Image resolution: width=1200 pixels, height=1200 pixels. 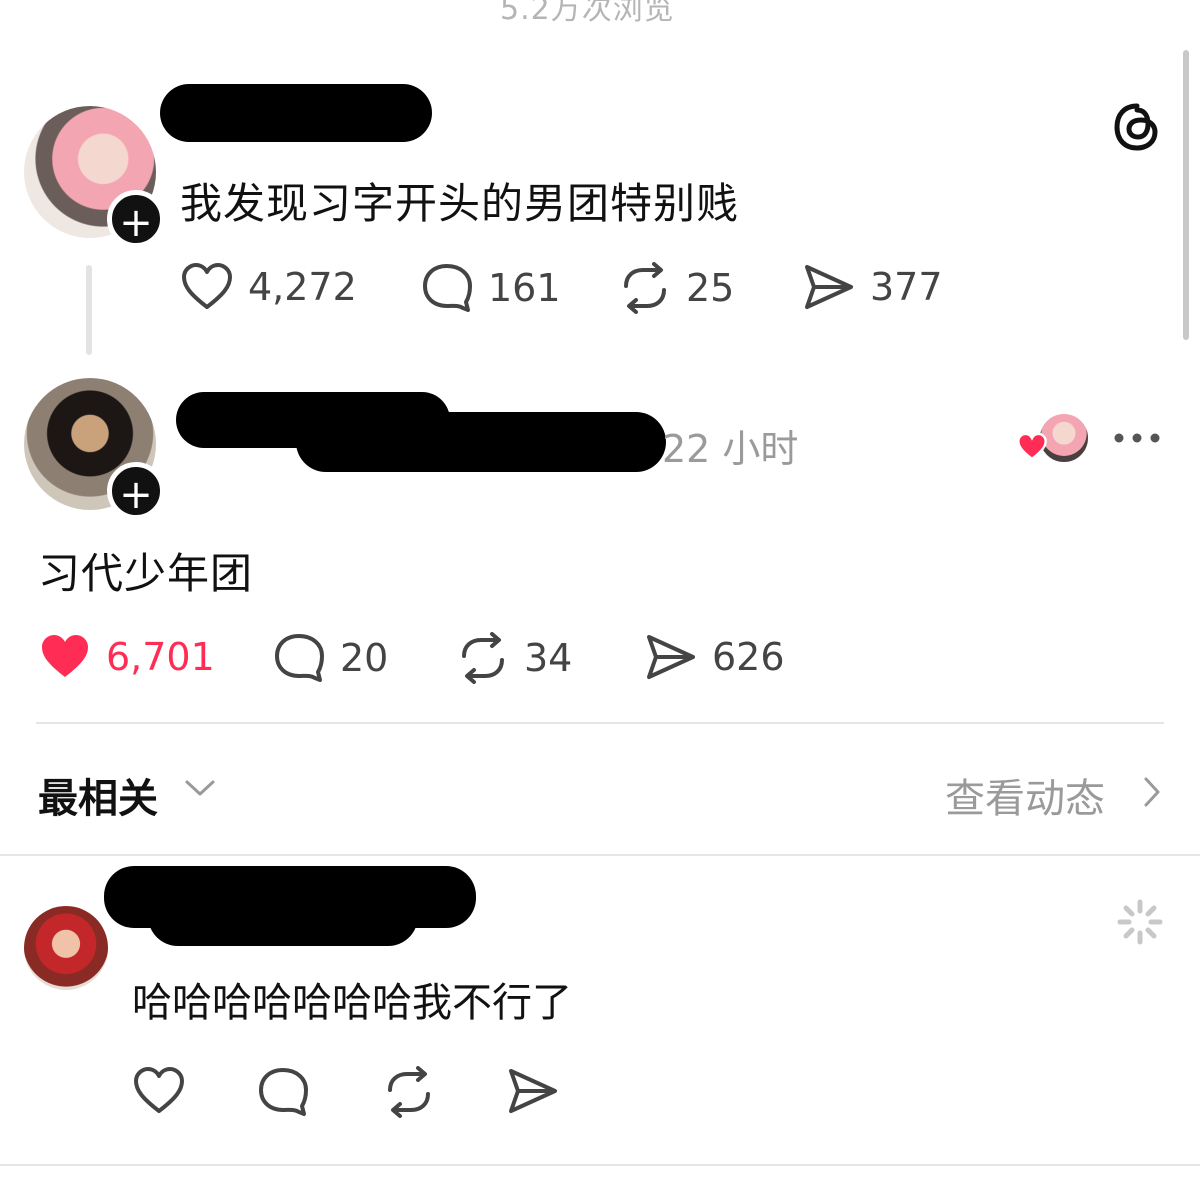 I want to click on post-repost-button: 34, so click(x=514, y=658).